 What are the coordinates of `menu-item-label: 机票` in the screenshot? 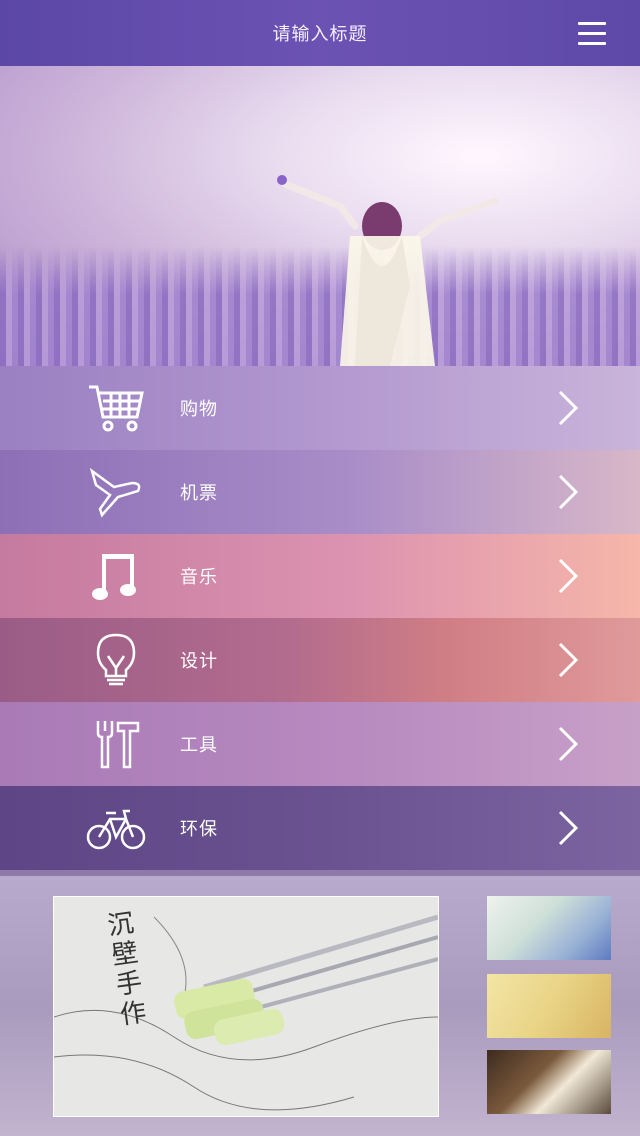 It's located at (199, 493).